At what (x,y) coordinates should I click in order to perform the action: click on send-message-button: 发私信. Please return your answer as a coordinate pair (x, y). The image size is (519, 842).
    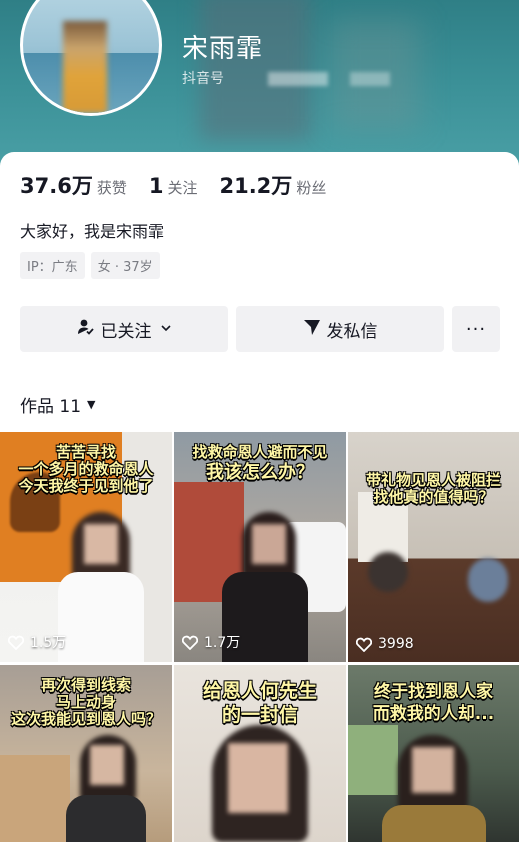
    Looking at the image, I should click on (340, 329).